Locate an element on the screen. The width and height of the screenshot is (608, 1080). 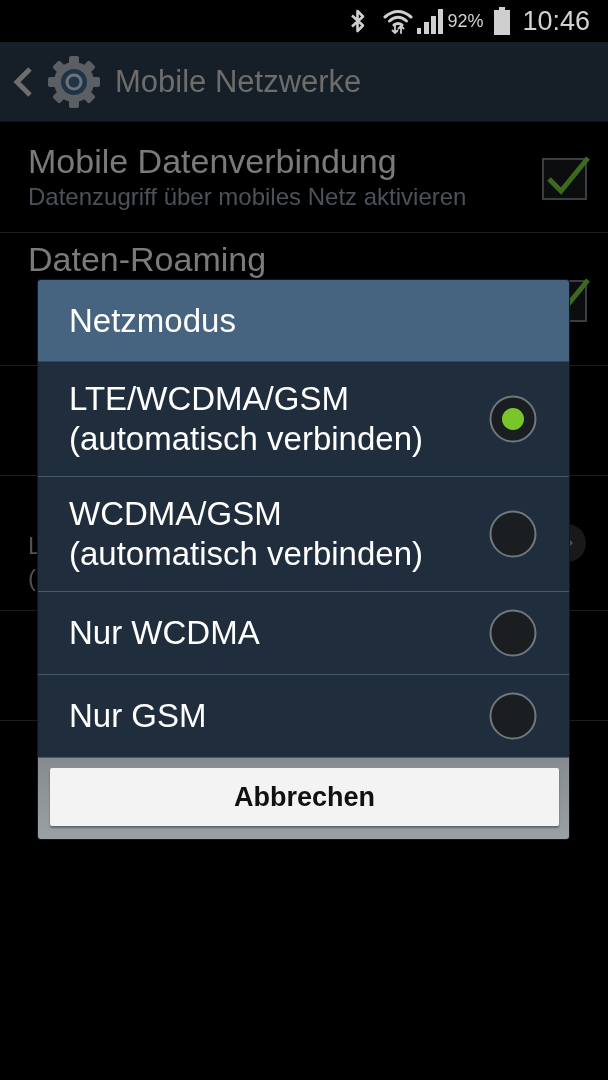
back-icon is located at coordinates (22, 81).